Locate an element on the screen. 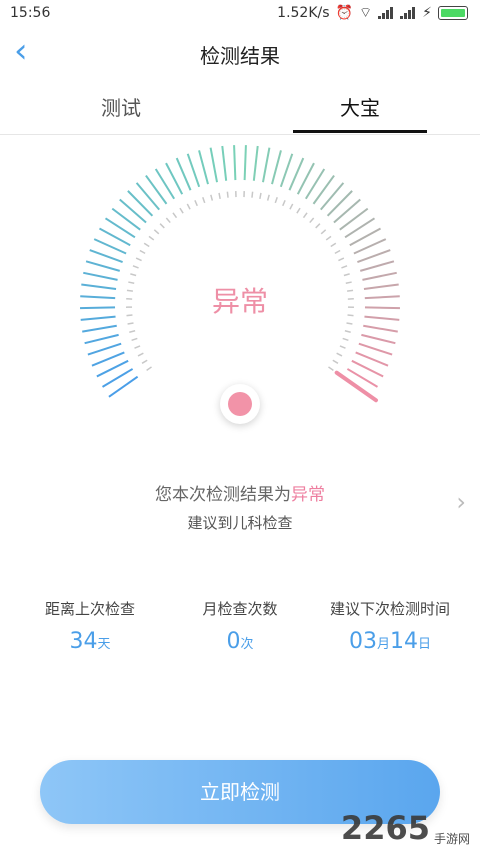  status-time: 15:56 is located at coordinates (30, 13).